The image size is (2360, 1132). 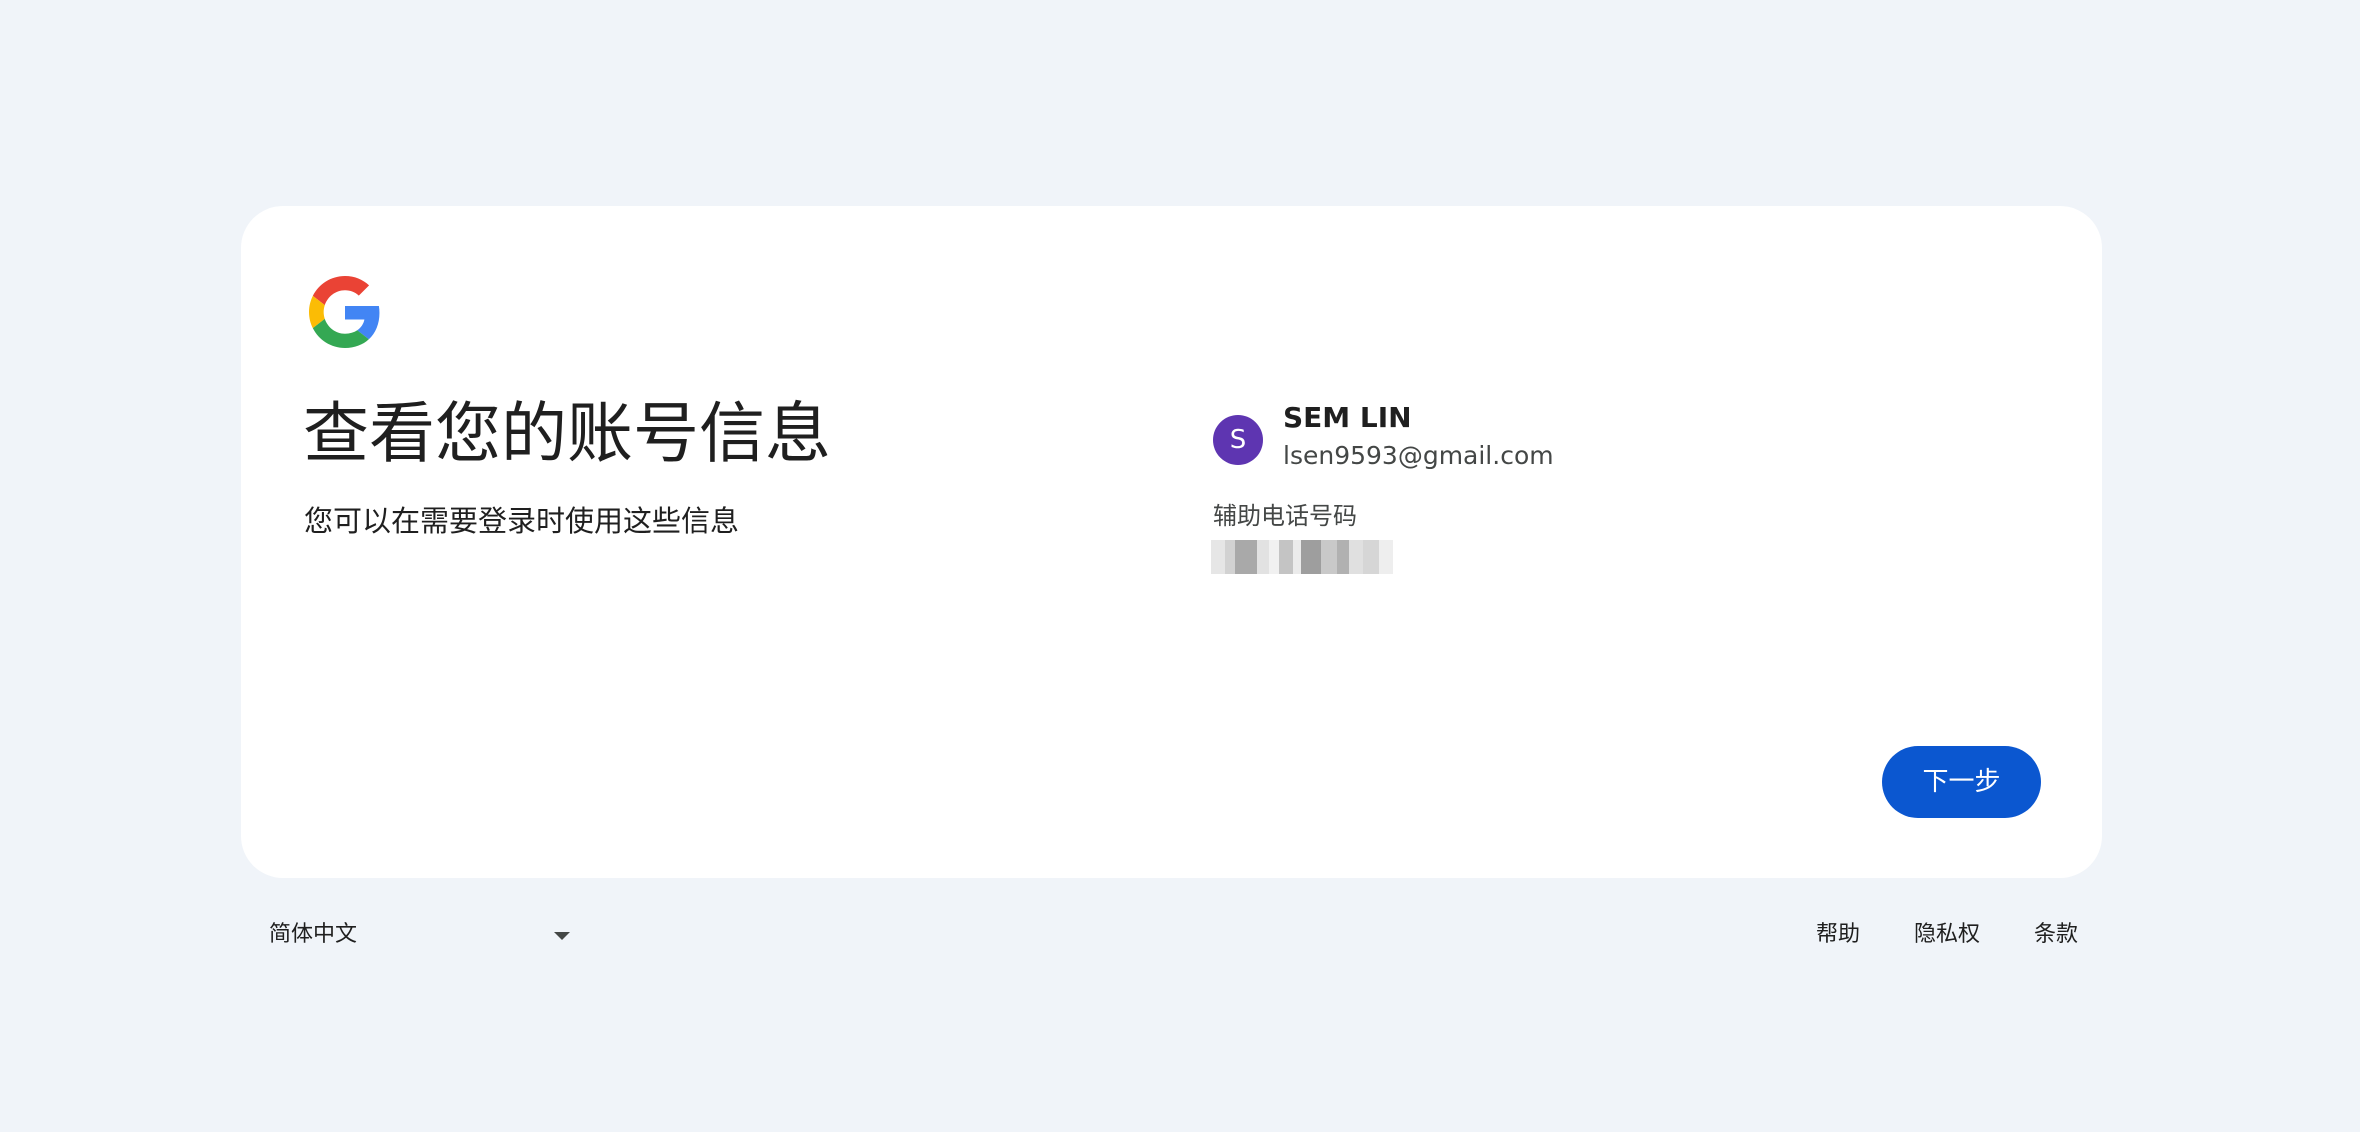 I want to click on privacy-link: 隐私权, so click(x=1947, y=935).